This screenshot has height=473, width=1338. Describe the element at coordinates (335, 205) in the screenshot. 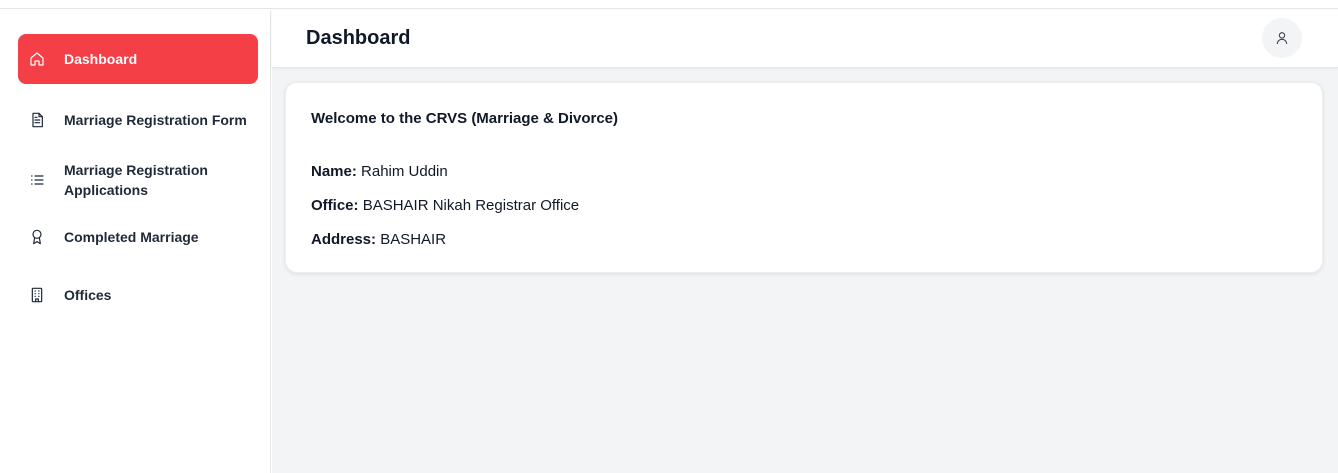

I see `office-label: Office:` at that location.